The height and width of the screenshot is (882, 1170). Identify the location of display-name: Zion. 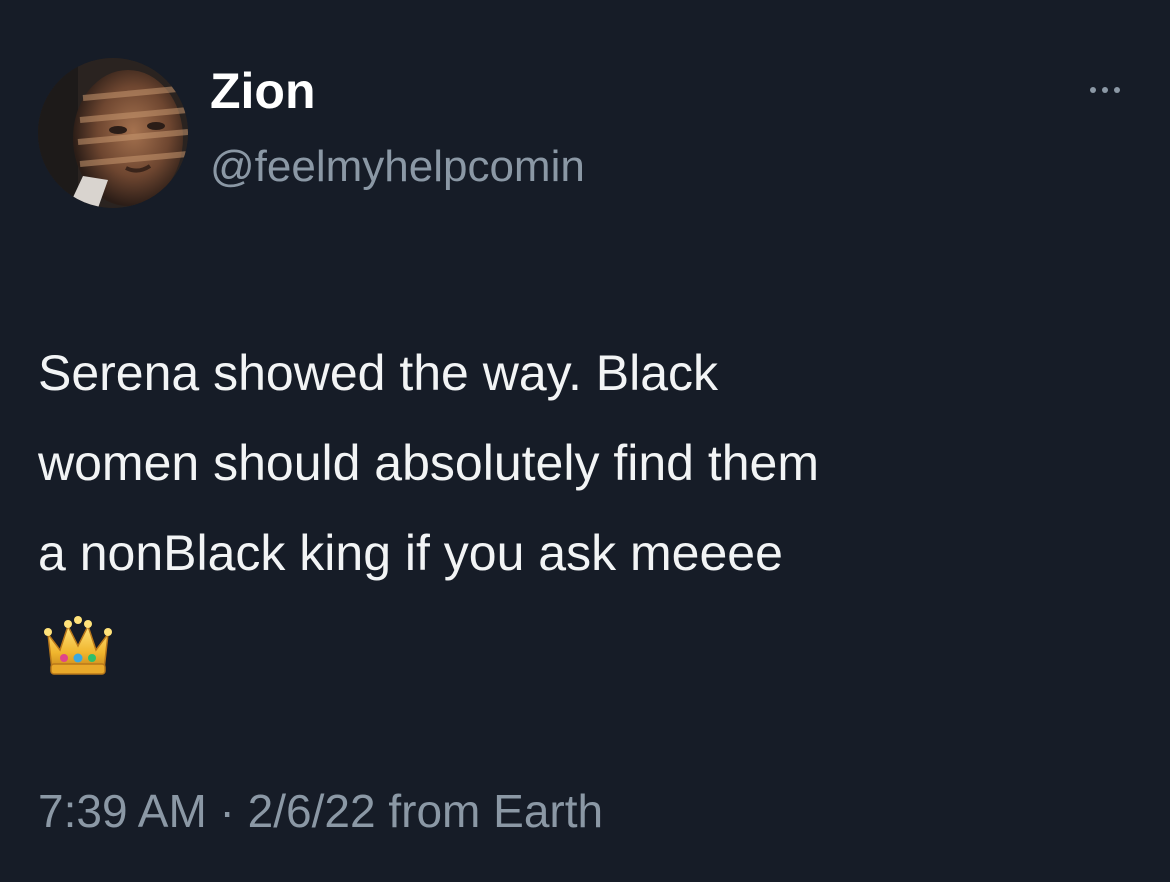
(263, 91).